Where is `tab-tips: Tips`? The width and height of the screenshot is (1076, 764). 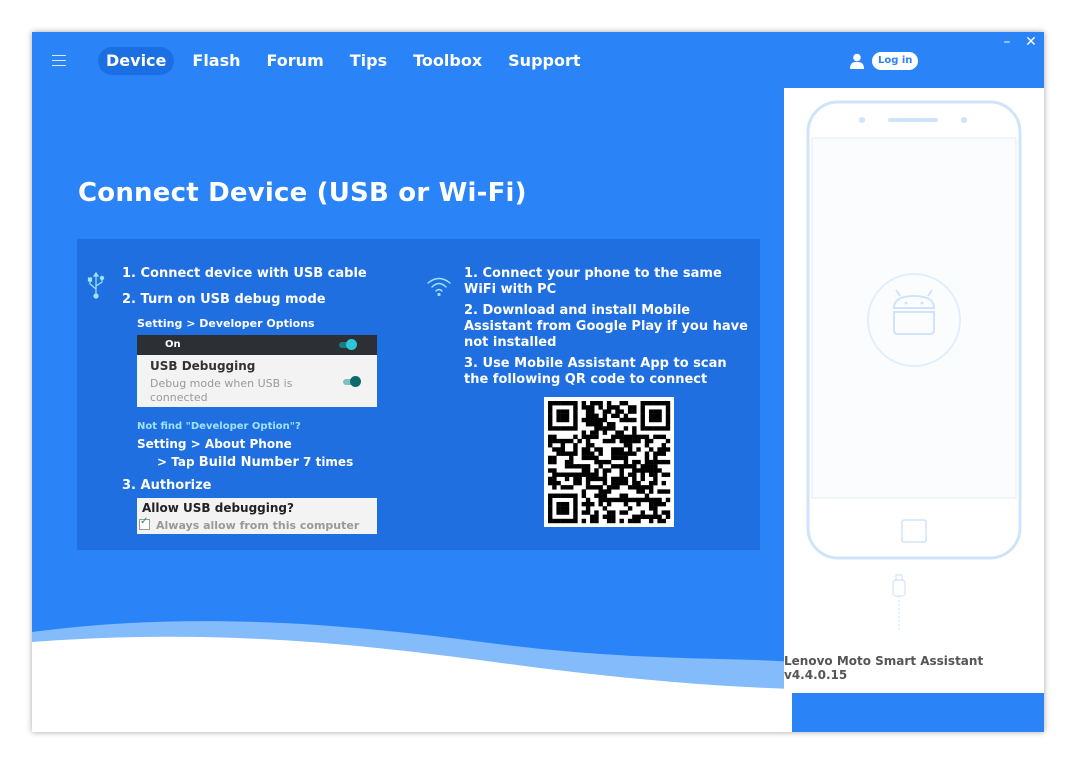 tab-tips: Tips is located at coordinates (368, 61).